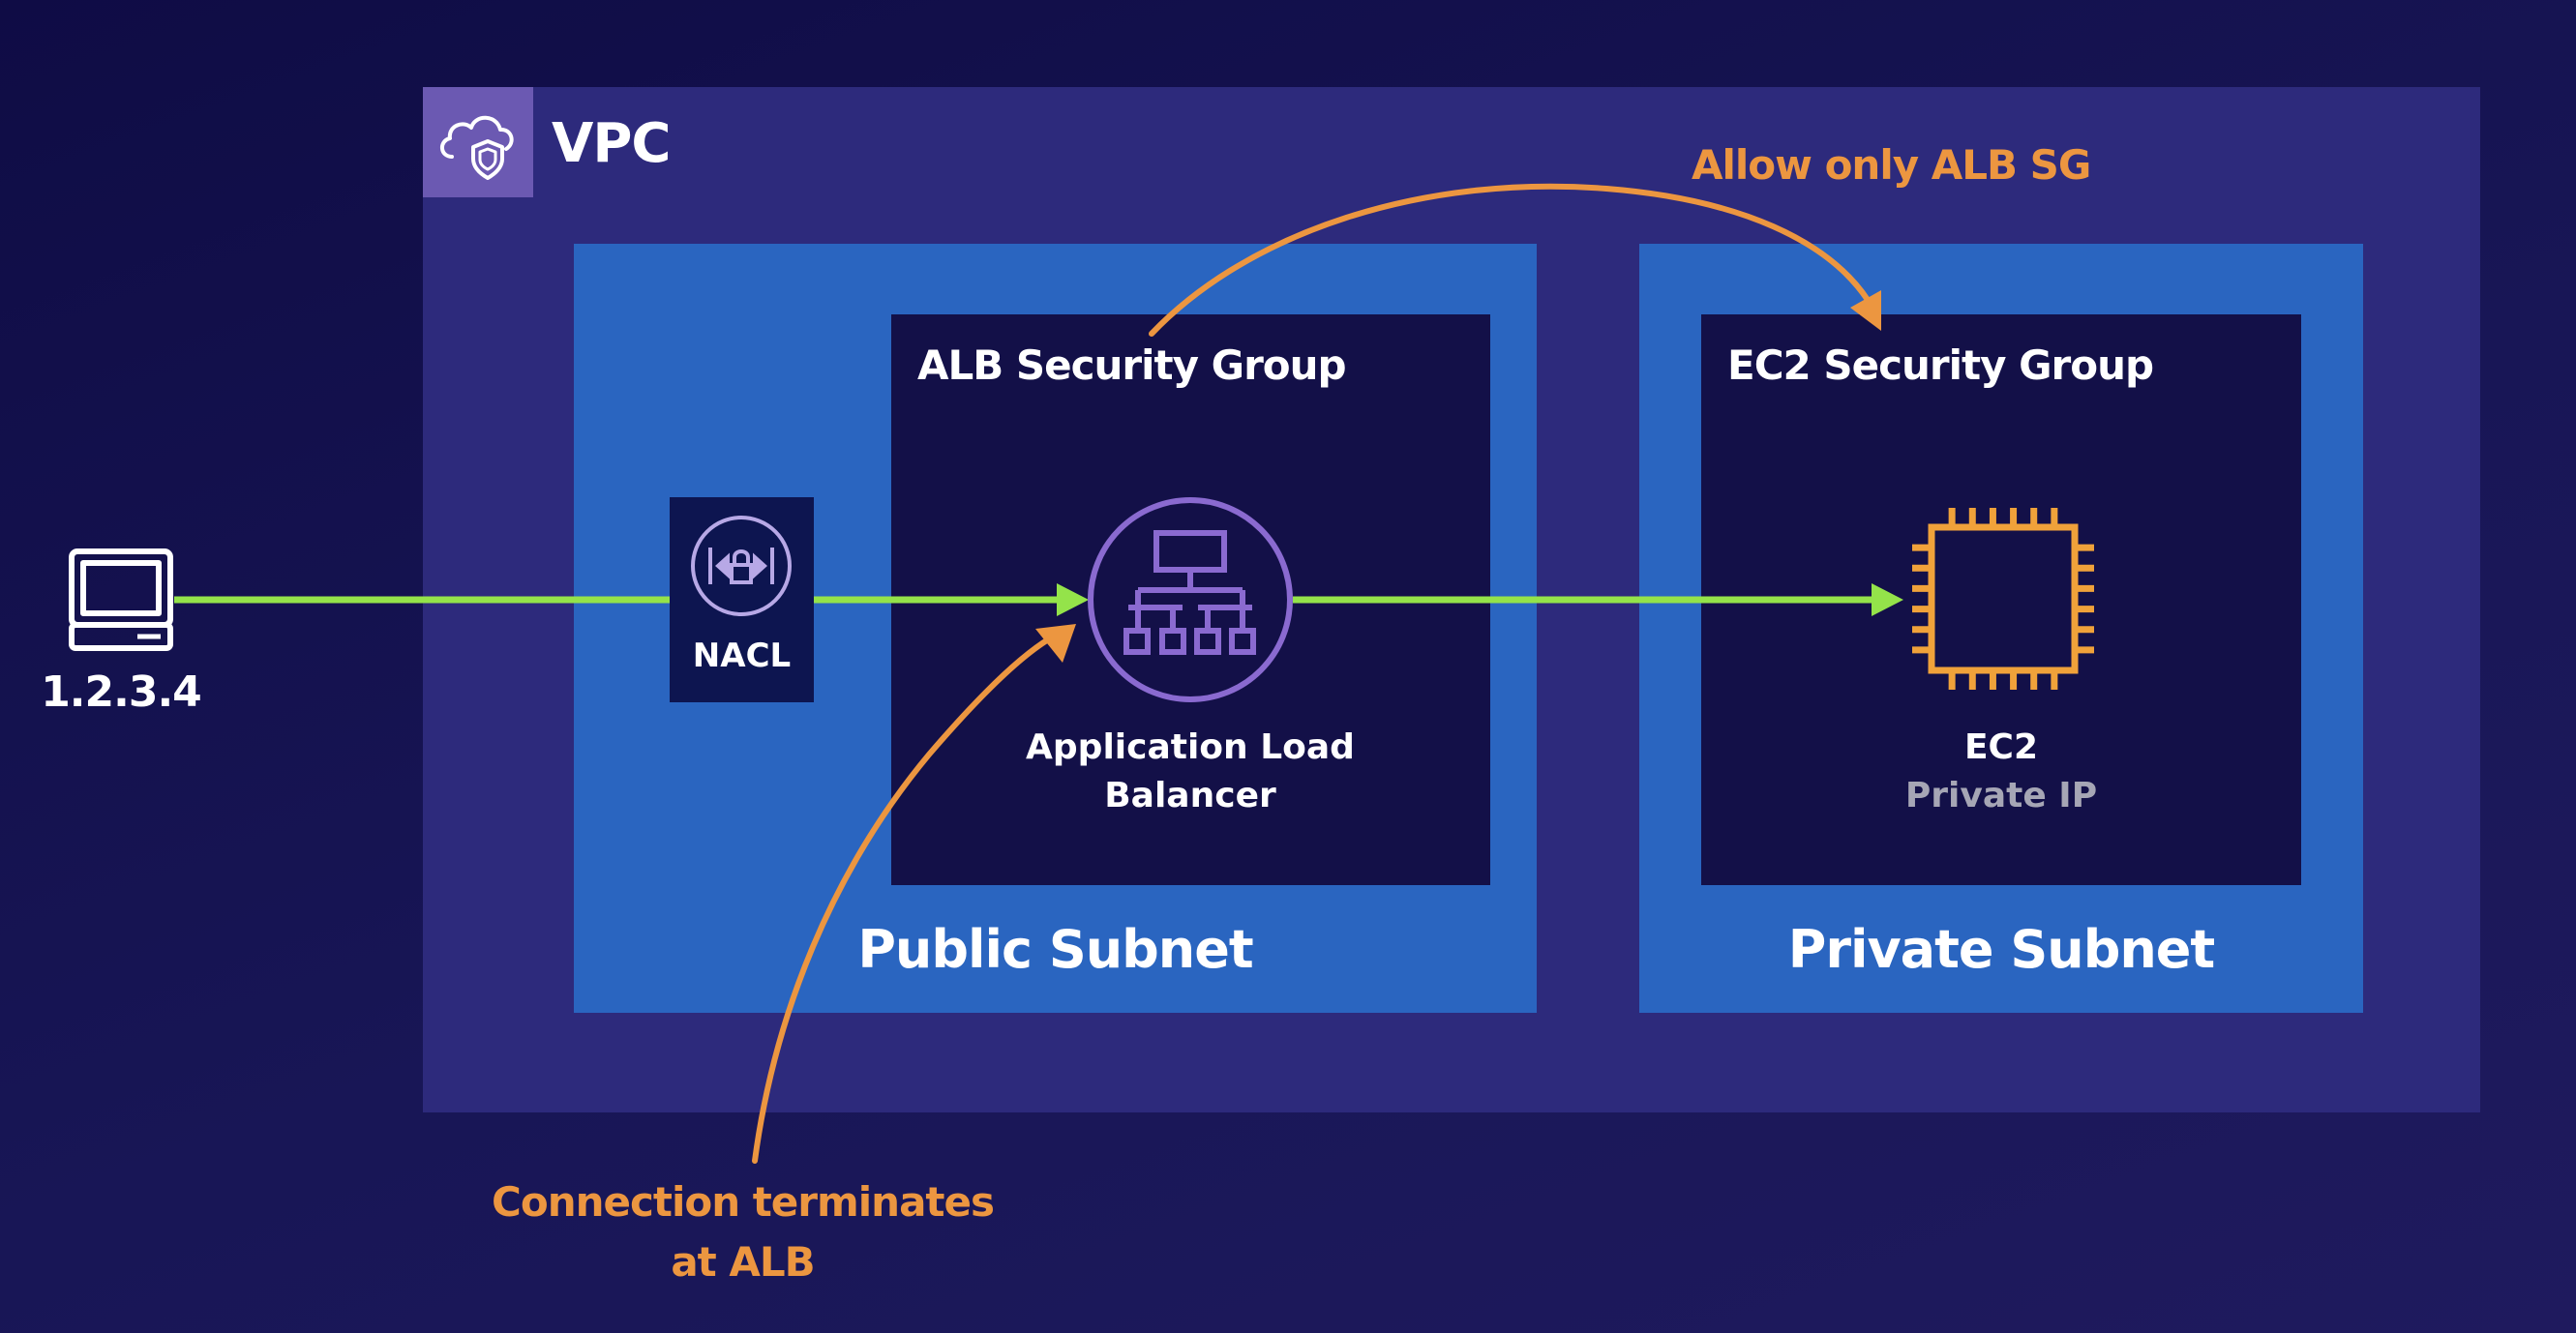  What do you see at coordinates (2001, 772) in the screenshot?
I see `ec2-label: EC2 Private IP` at bounding box center [2001, 772].